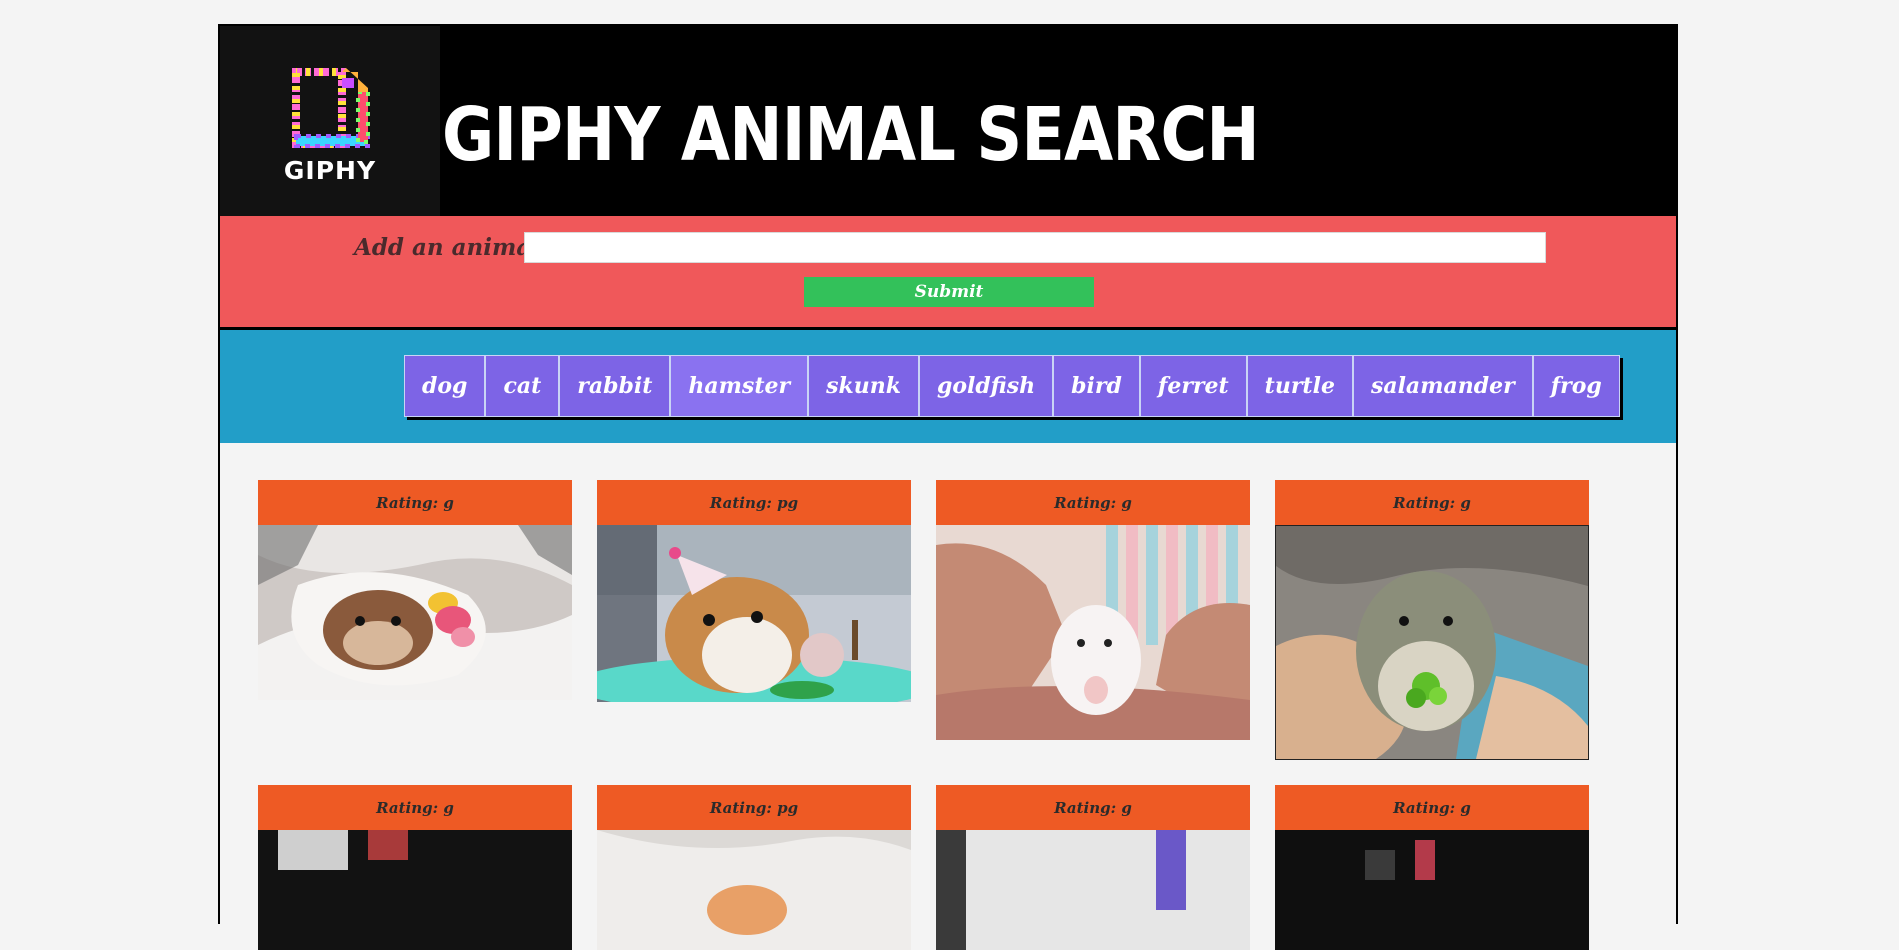 The width and height of the screenshot is (1899, 950). Describe the element at coordinates (615, 386) in the screenshot. I see `animal-button-rabbit: rabbit` at that location.